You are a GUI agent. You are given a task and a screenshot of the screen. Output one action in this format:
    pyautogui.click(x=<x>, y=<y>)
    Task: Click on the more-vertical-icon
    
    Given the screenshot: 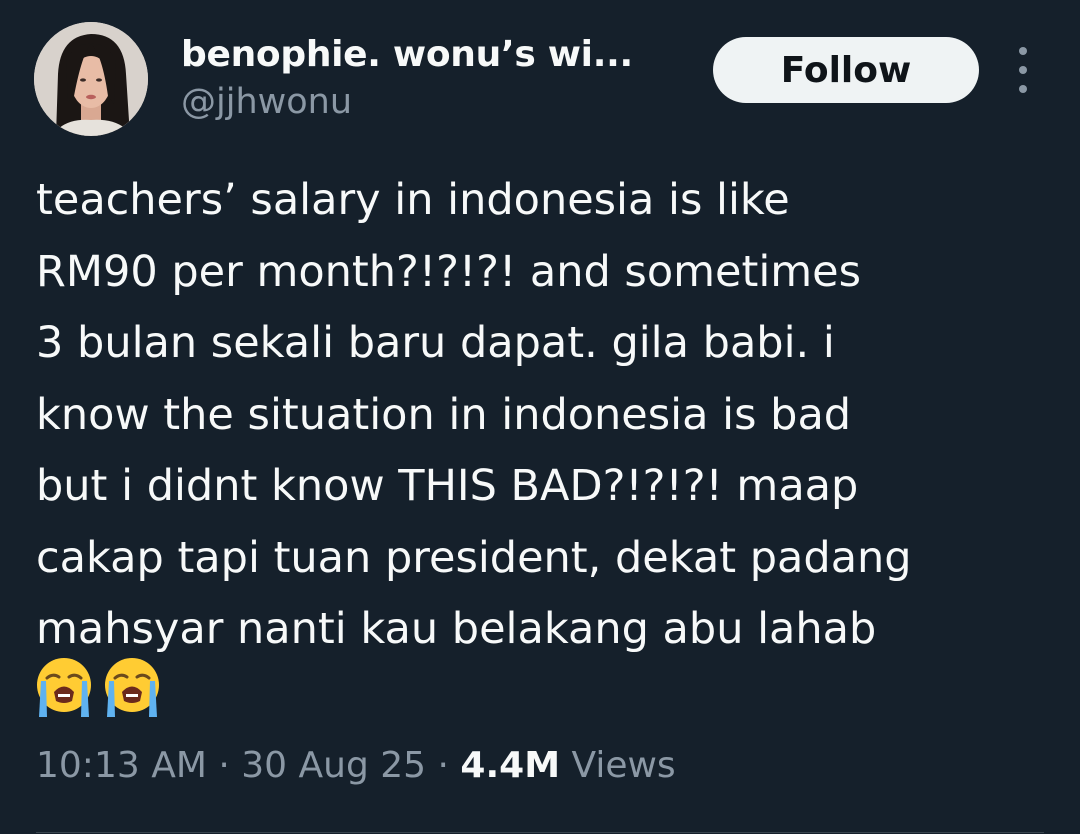 What is the action you would take?
    pyautogui.click(x=1023, y=70)
    